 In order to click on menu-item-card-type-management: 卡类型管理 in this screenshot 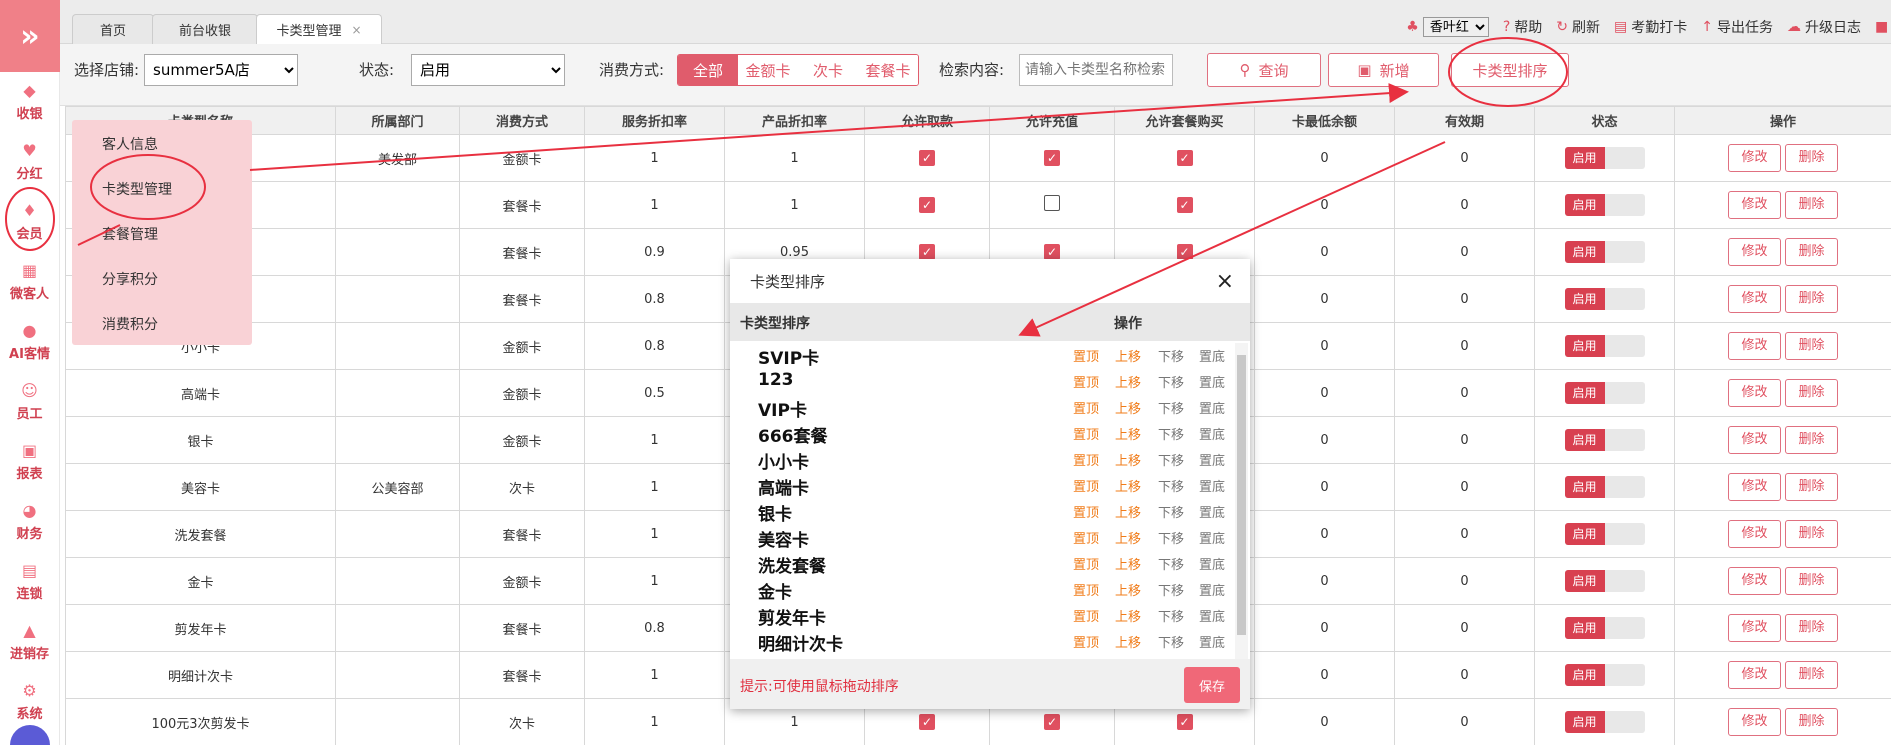, I will do `click(137, 189)`.